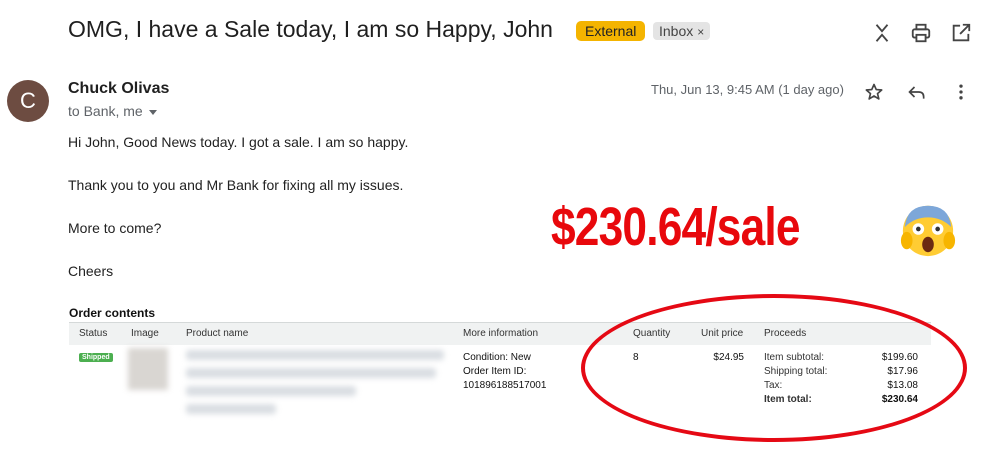 This screenshot has width=983, height=464. What do you see at coordinates (747, 89) in the screenshot?
I see `email-date: Thu, Jun 13, 9:45 AM (1 day ago)` at bounding box center [747, 89].